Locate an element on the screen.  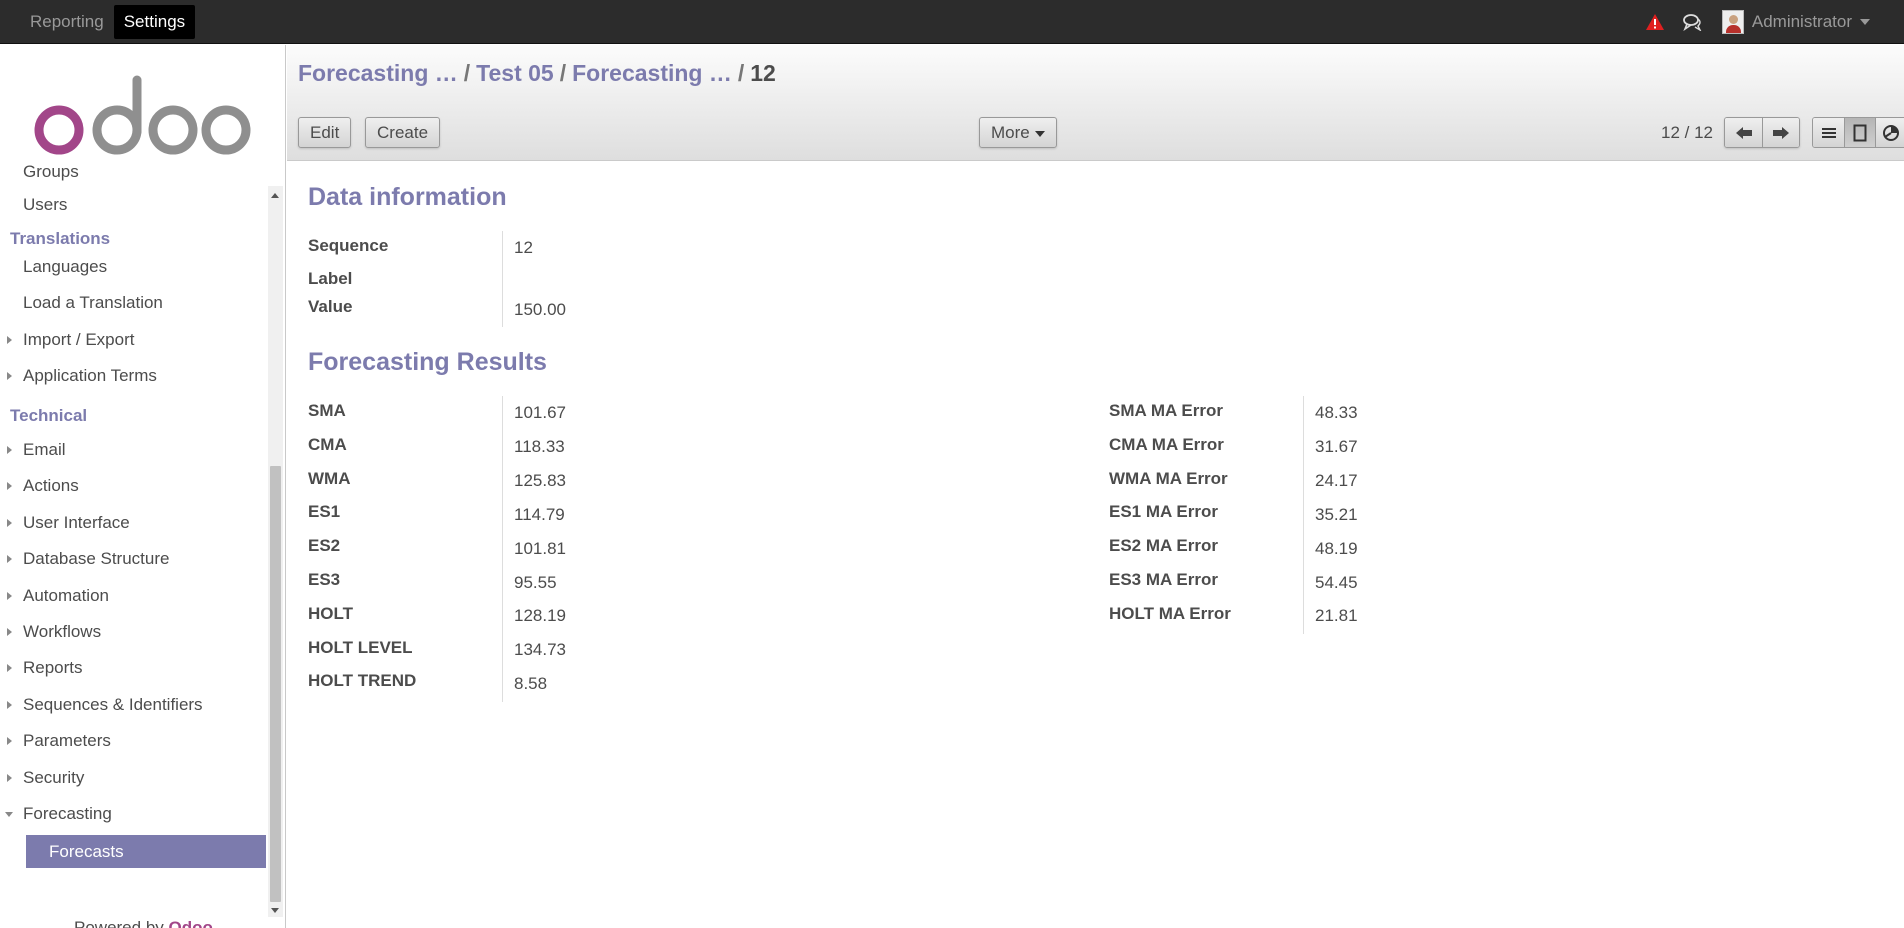
powered-by: Powered by Odoo is located at coordinates (143, 923).